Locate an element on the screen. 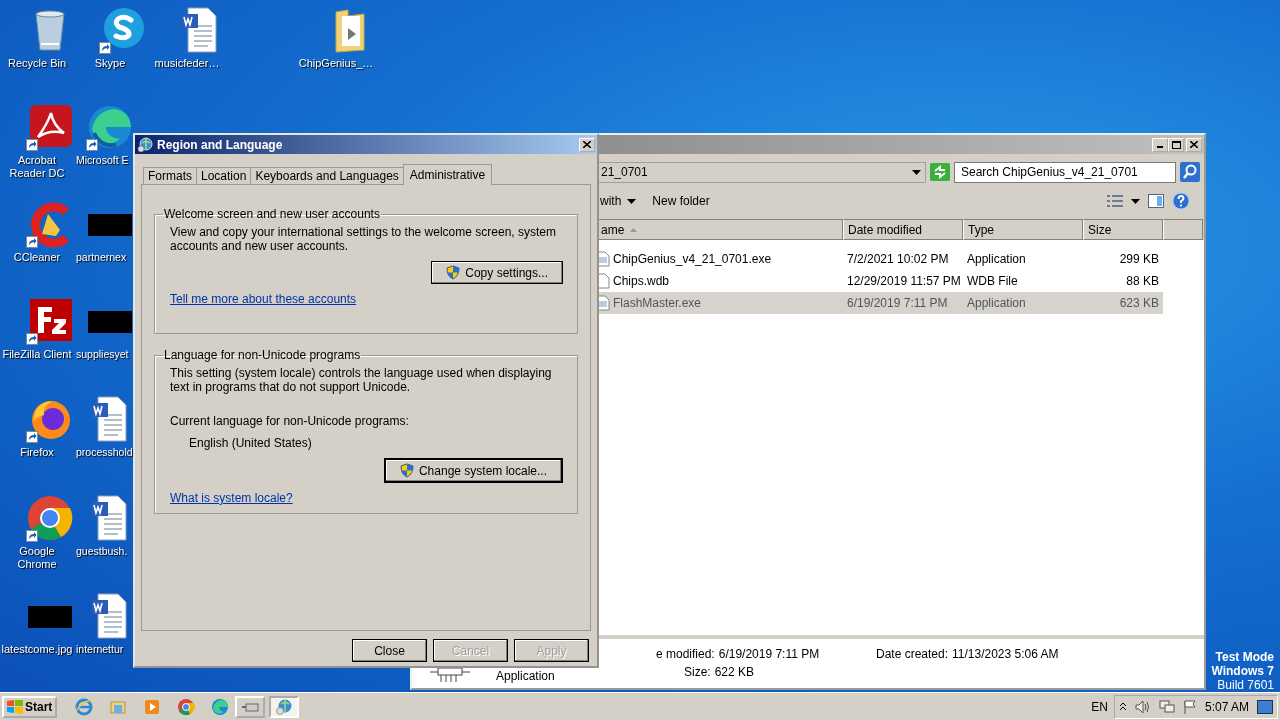  windows-logo-icon is located at coordinates (15, 706).